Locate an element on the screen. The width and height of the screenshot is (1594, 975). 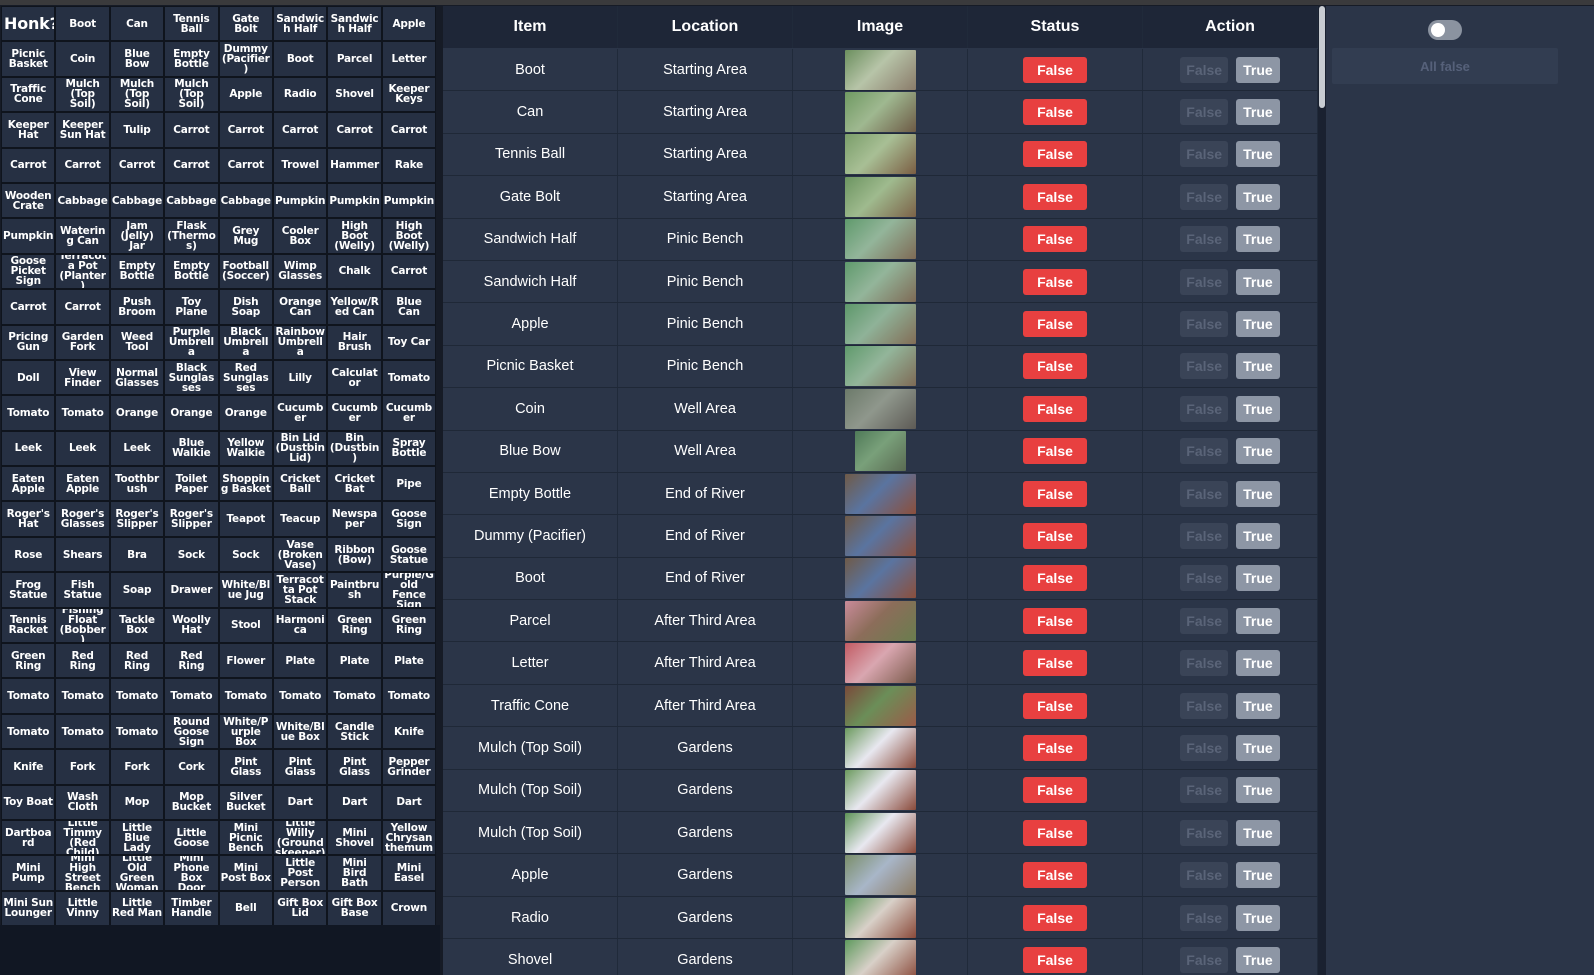
grid-cell: Chalk is located at coordinates (354, 271).